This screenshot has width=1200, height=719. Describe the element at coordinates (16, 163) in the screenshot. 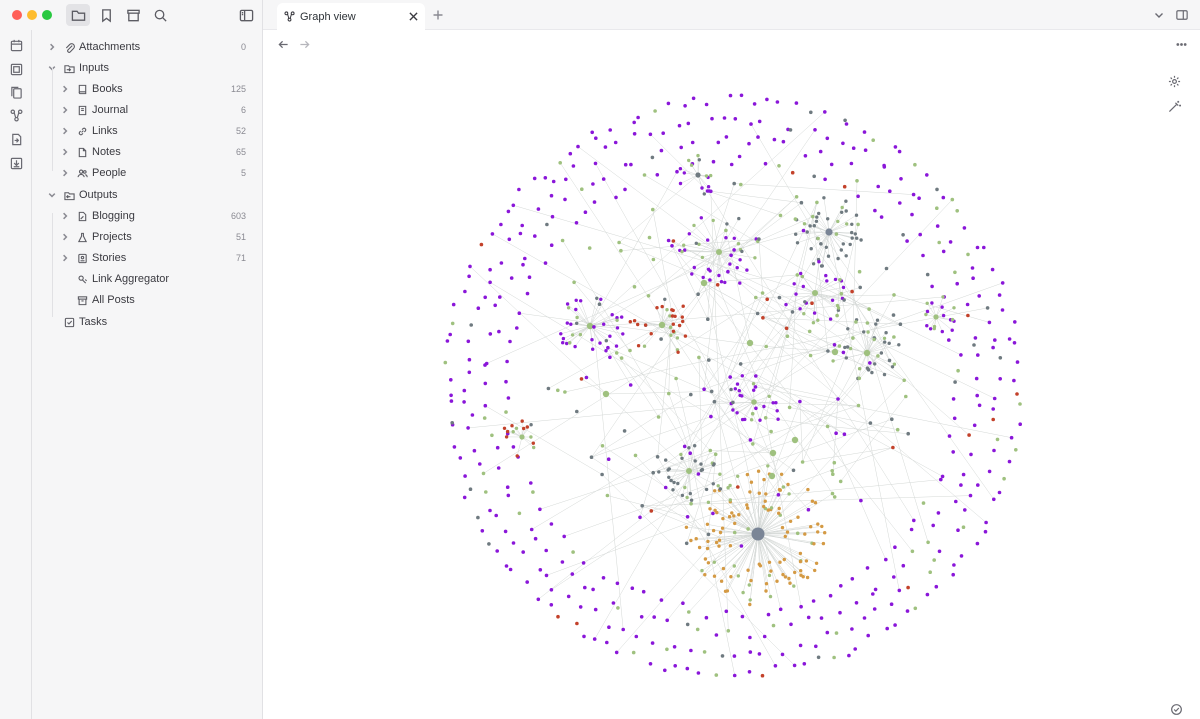

I see `ribbon-import` at that location.